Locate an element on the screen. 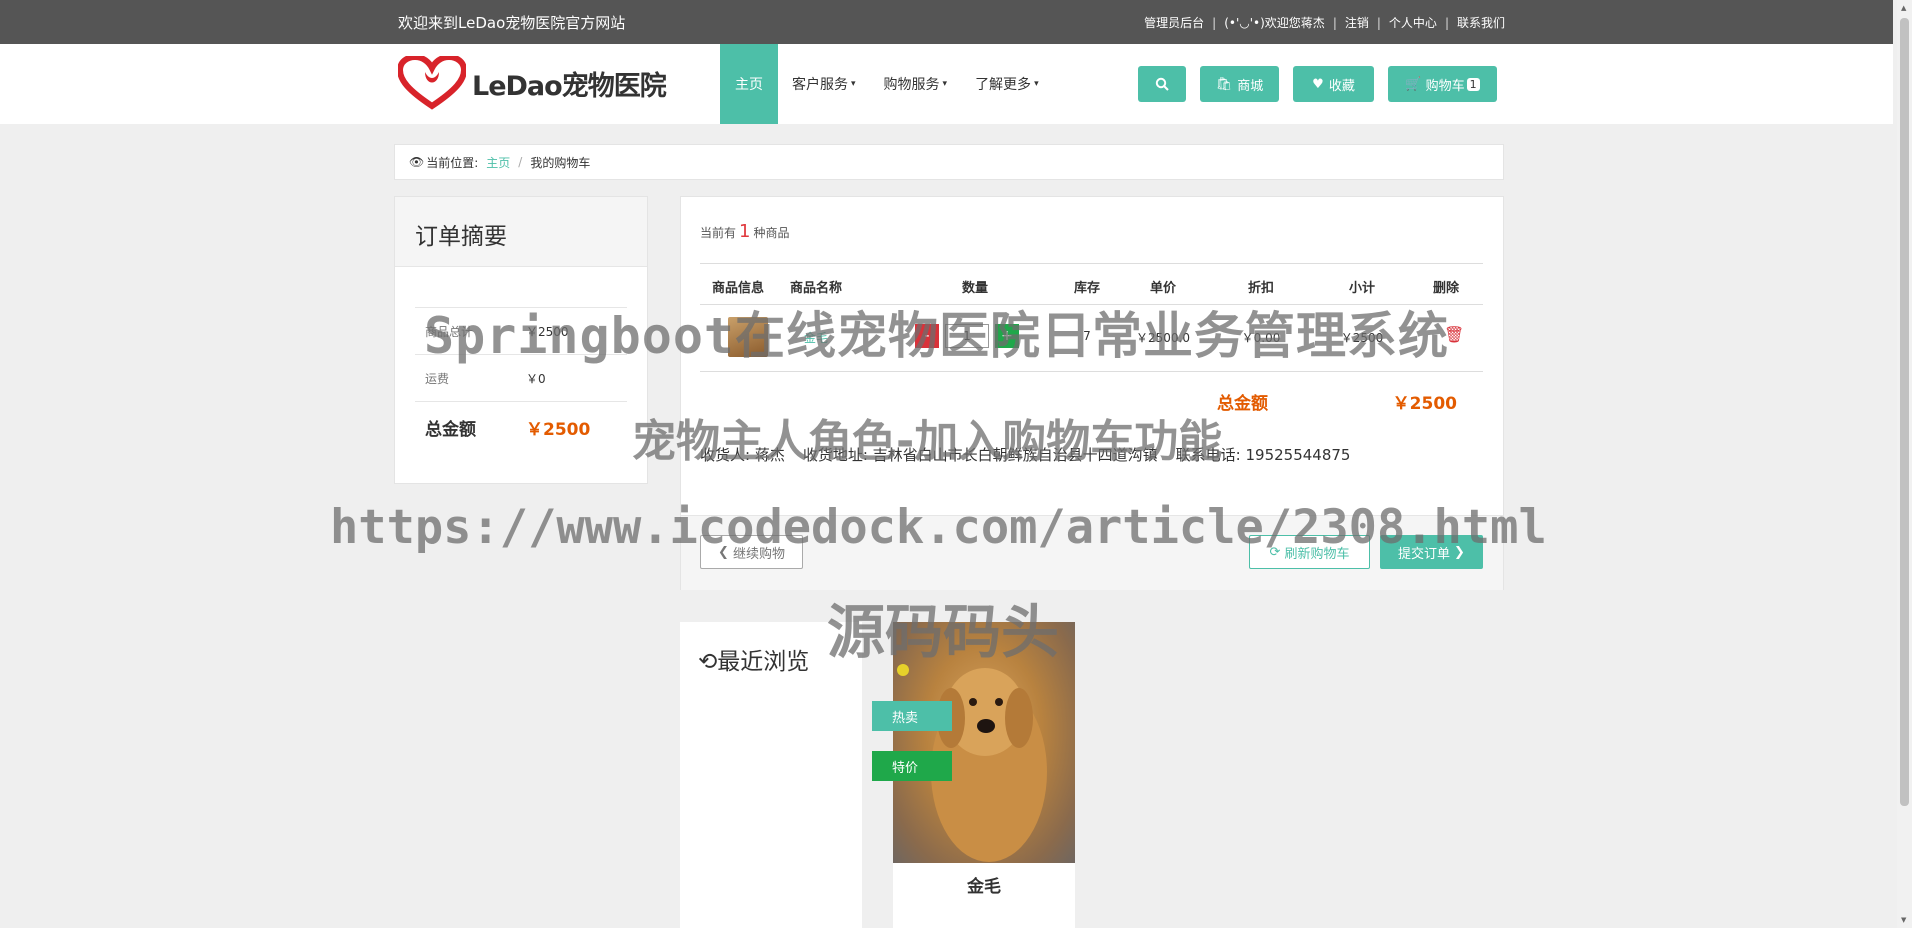 This screenshot has width=1912, height=928. top-links: 管理员后台 | (•'◡'•)欢迎您蒋杰 | 注销 | 个人中心 | 联系我们 is located at coordinates (1324, 22).